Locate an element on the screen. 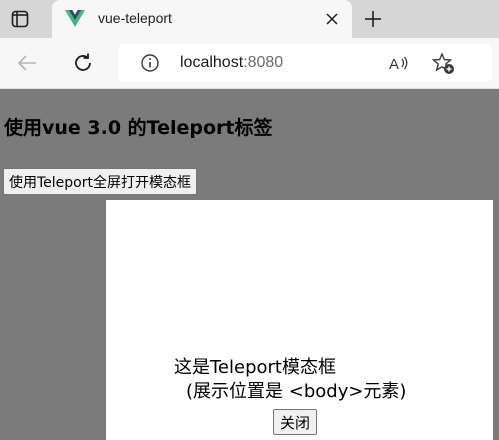  browser-toolbar: localhost:8080 A is located at coordinates (249, 63).